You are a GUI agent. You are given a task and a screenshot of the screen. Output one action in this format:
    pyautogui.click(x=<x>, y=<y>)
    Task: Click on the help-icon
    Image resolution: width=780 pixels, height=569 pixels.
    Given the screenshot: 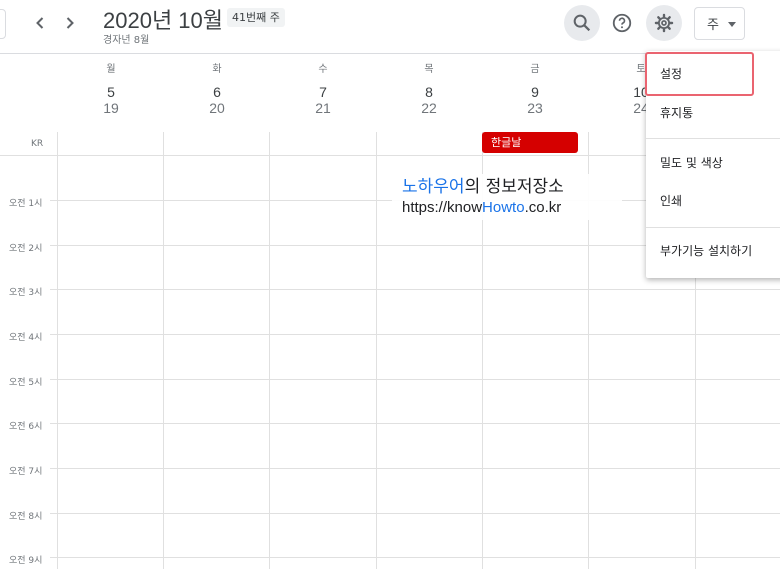 What is the action you would take?
    pyautogui.click(x=622, y=23)
    